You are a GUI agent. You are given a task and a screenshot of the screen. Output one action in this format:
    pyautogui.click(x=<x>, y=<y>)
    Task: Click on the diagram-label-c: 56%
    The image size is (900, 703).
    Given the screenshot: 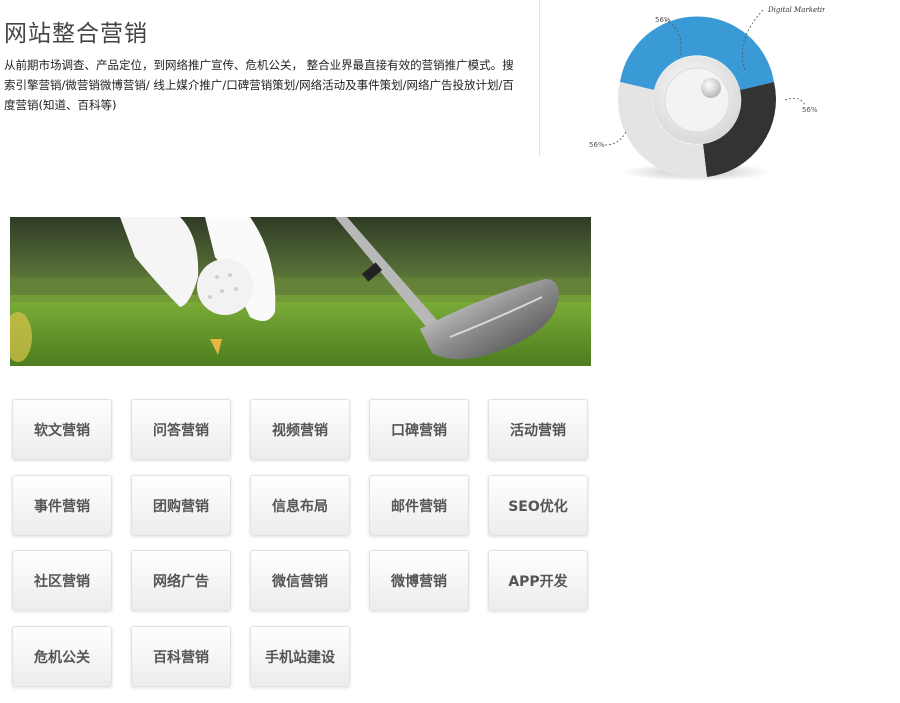 What is the action you would take?
    pyautogui.click(x=597, y=145)
    